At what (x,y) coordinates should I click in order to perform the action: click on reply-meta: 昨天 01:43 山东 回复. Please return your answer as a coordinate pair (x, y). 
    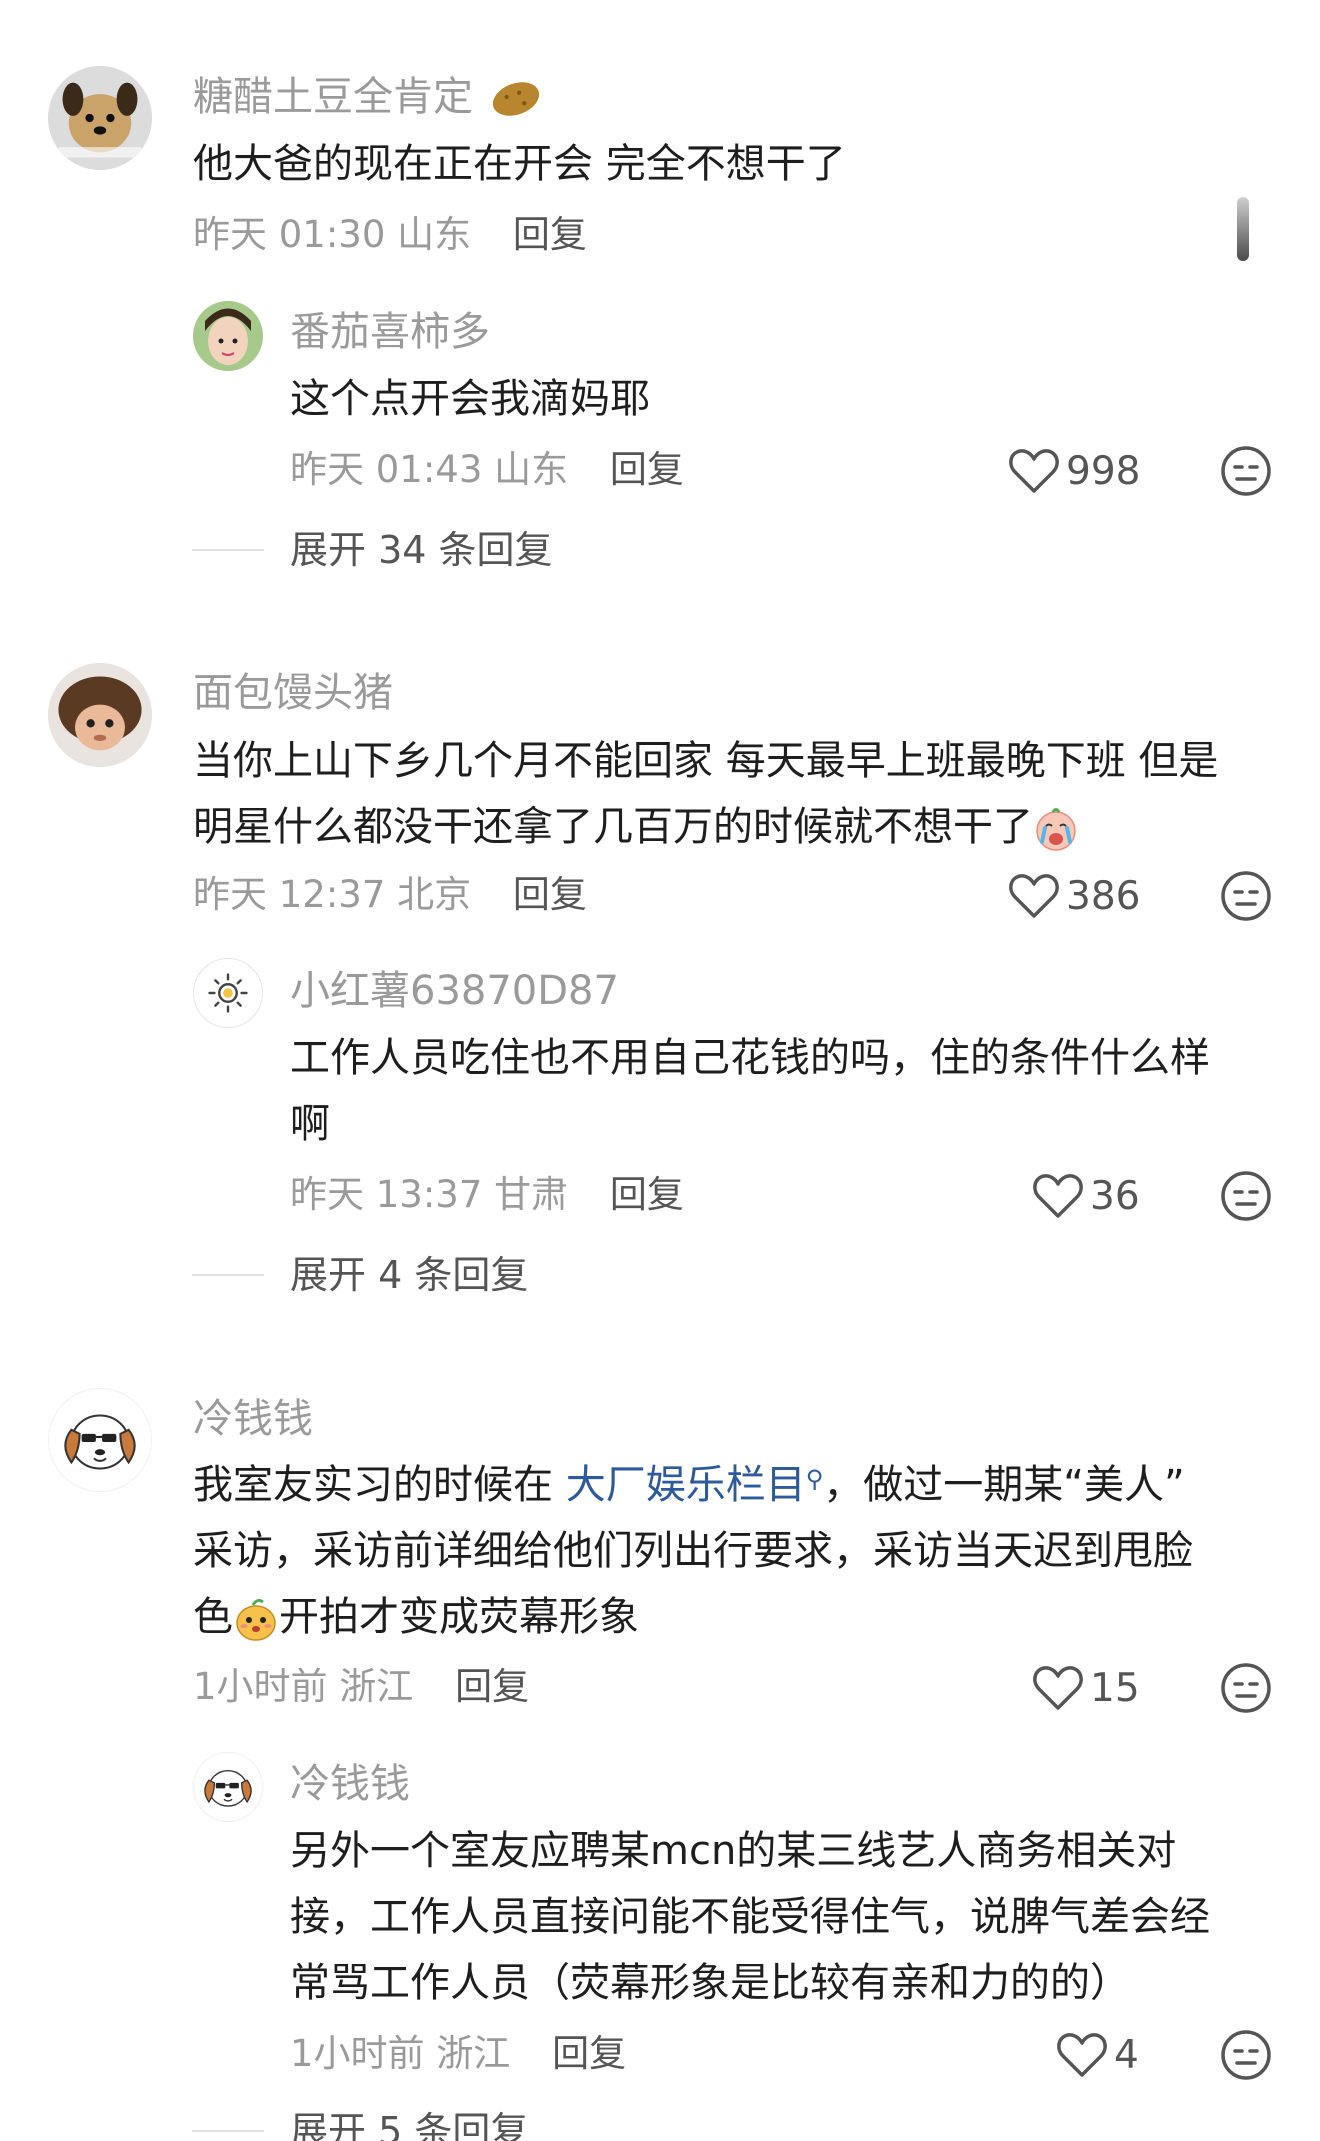
    Looking at the image, I should click on (487, 469).